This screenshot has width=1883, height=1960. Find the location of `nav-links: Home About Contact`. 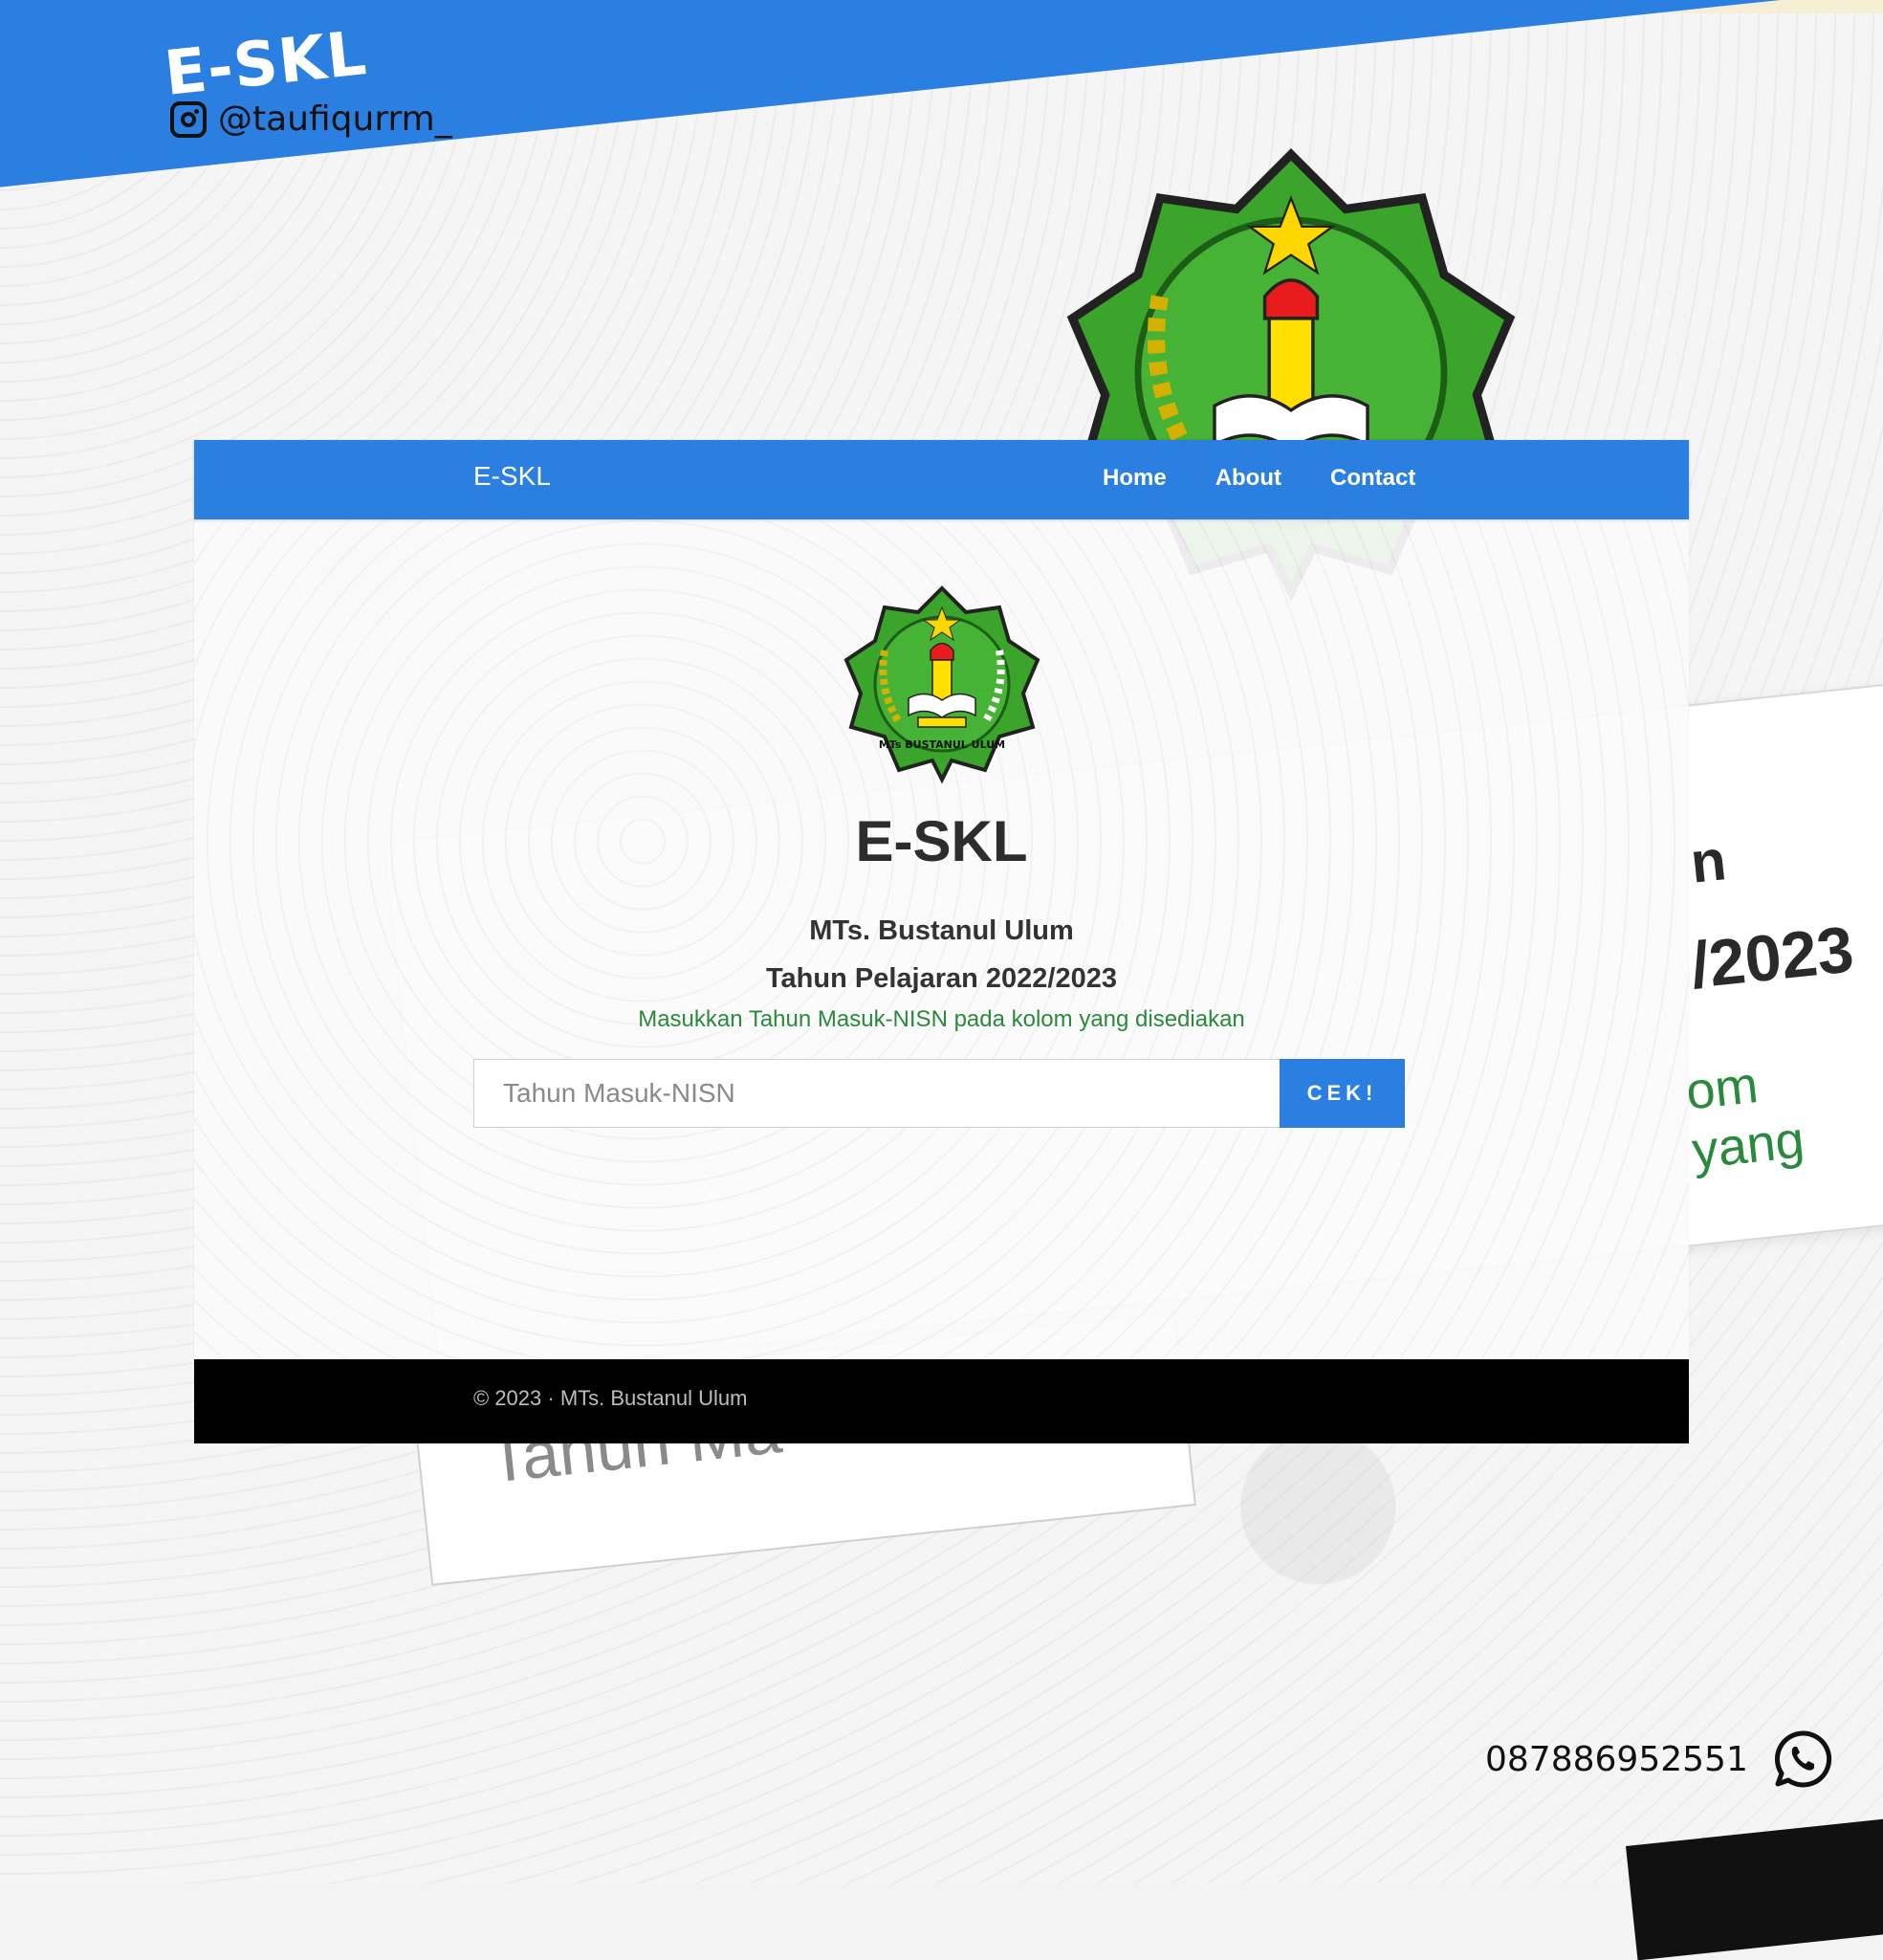

nav-links: Home About Contact is located at coordinates (1259, 478).